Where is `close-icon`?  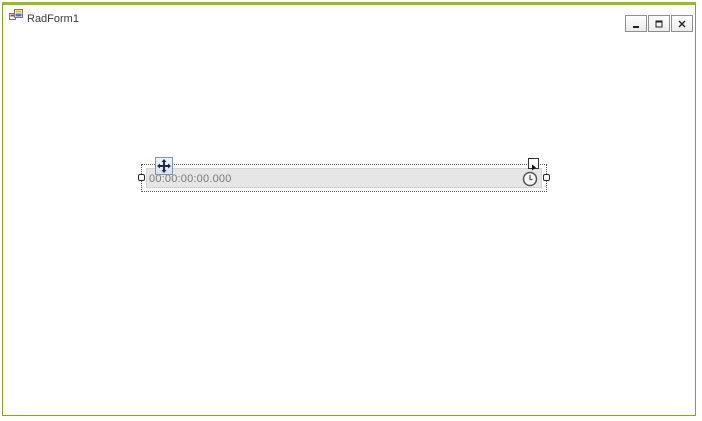
close-icon is located at coordinates (682, 23).